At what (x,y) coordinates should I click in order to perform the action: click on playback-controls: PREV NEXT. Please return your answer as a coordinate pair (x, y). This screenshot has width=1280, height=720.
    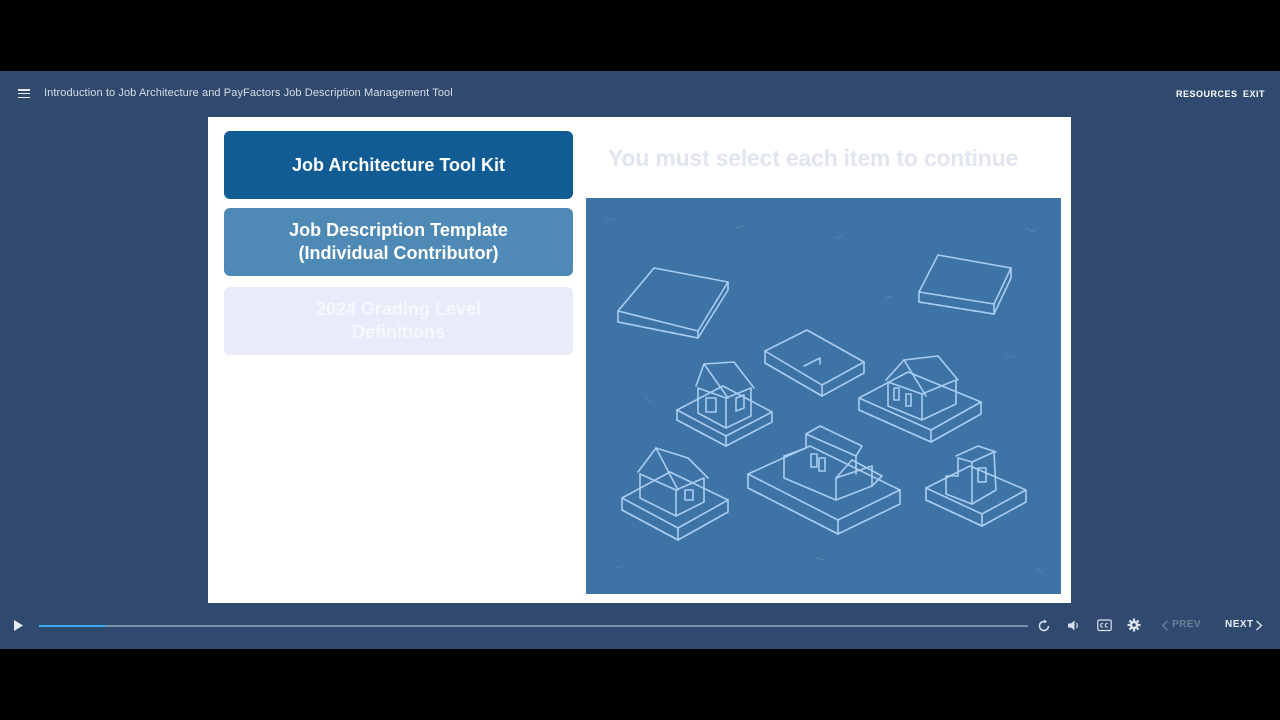
    Looking at the image, I should click on (640, 626).